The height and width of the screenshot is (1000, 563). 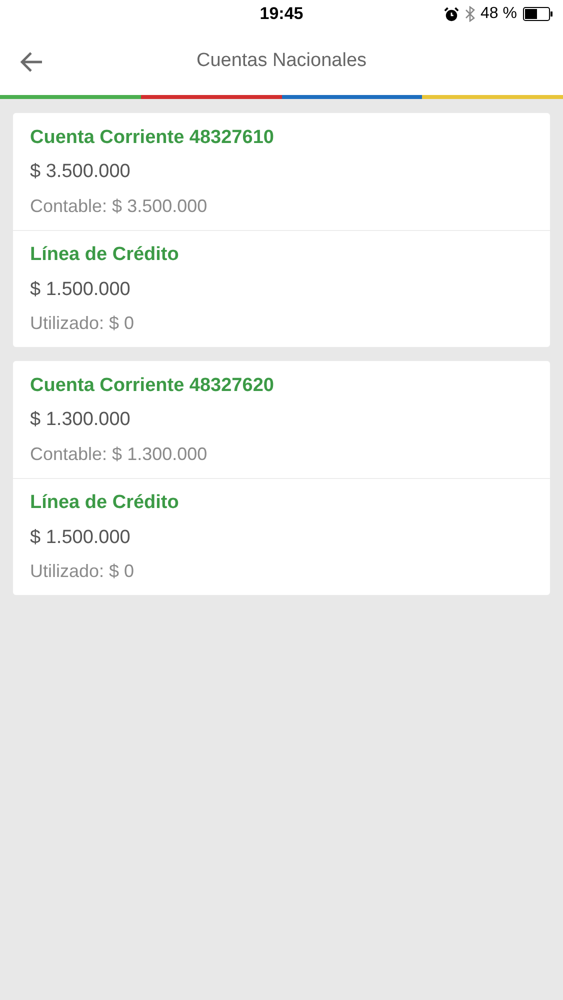 I want to click on account-amount: $ 1.300.000, so click(x=81, y=420).